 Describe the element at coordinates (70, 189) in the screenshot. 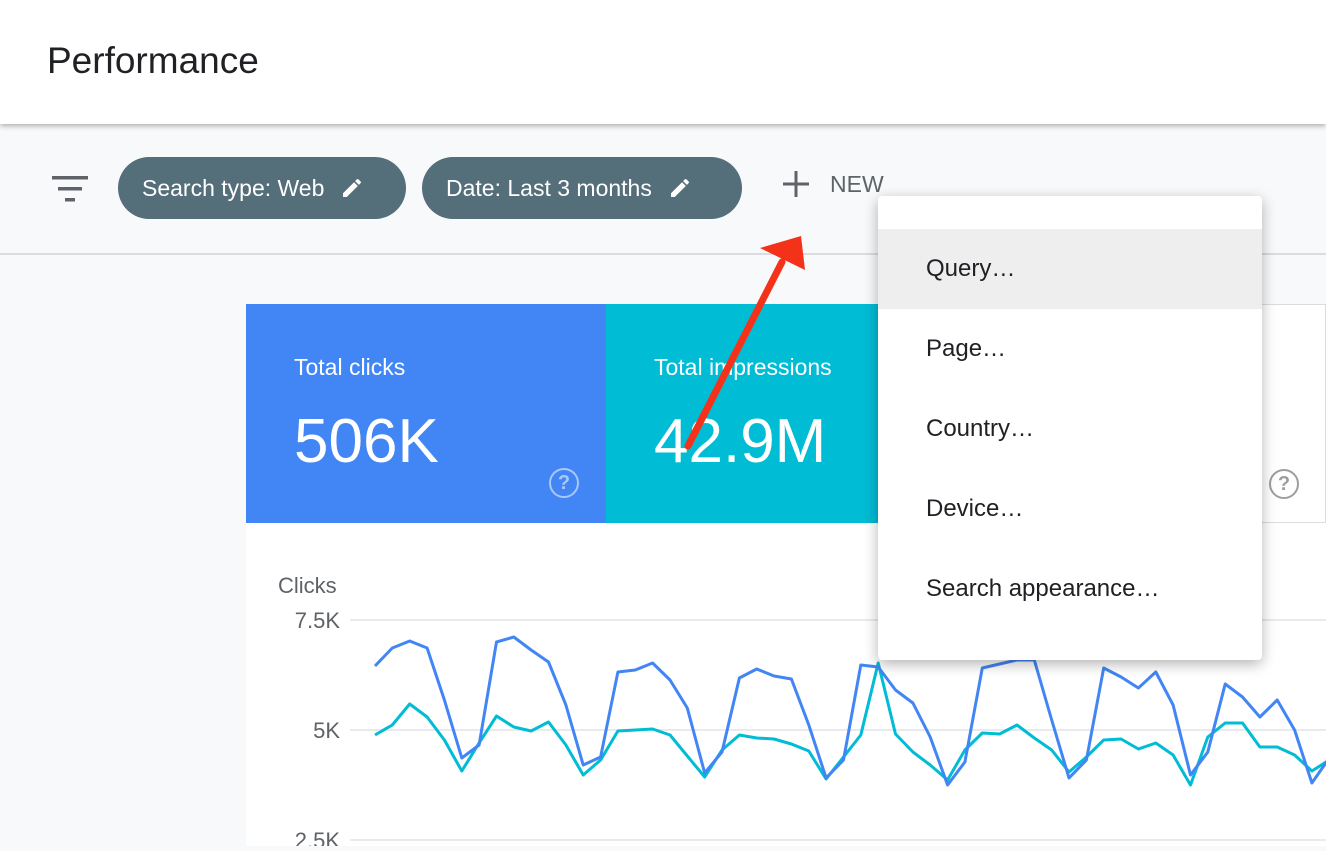

I see `filter-list-icon` at that location.